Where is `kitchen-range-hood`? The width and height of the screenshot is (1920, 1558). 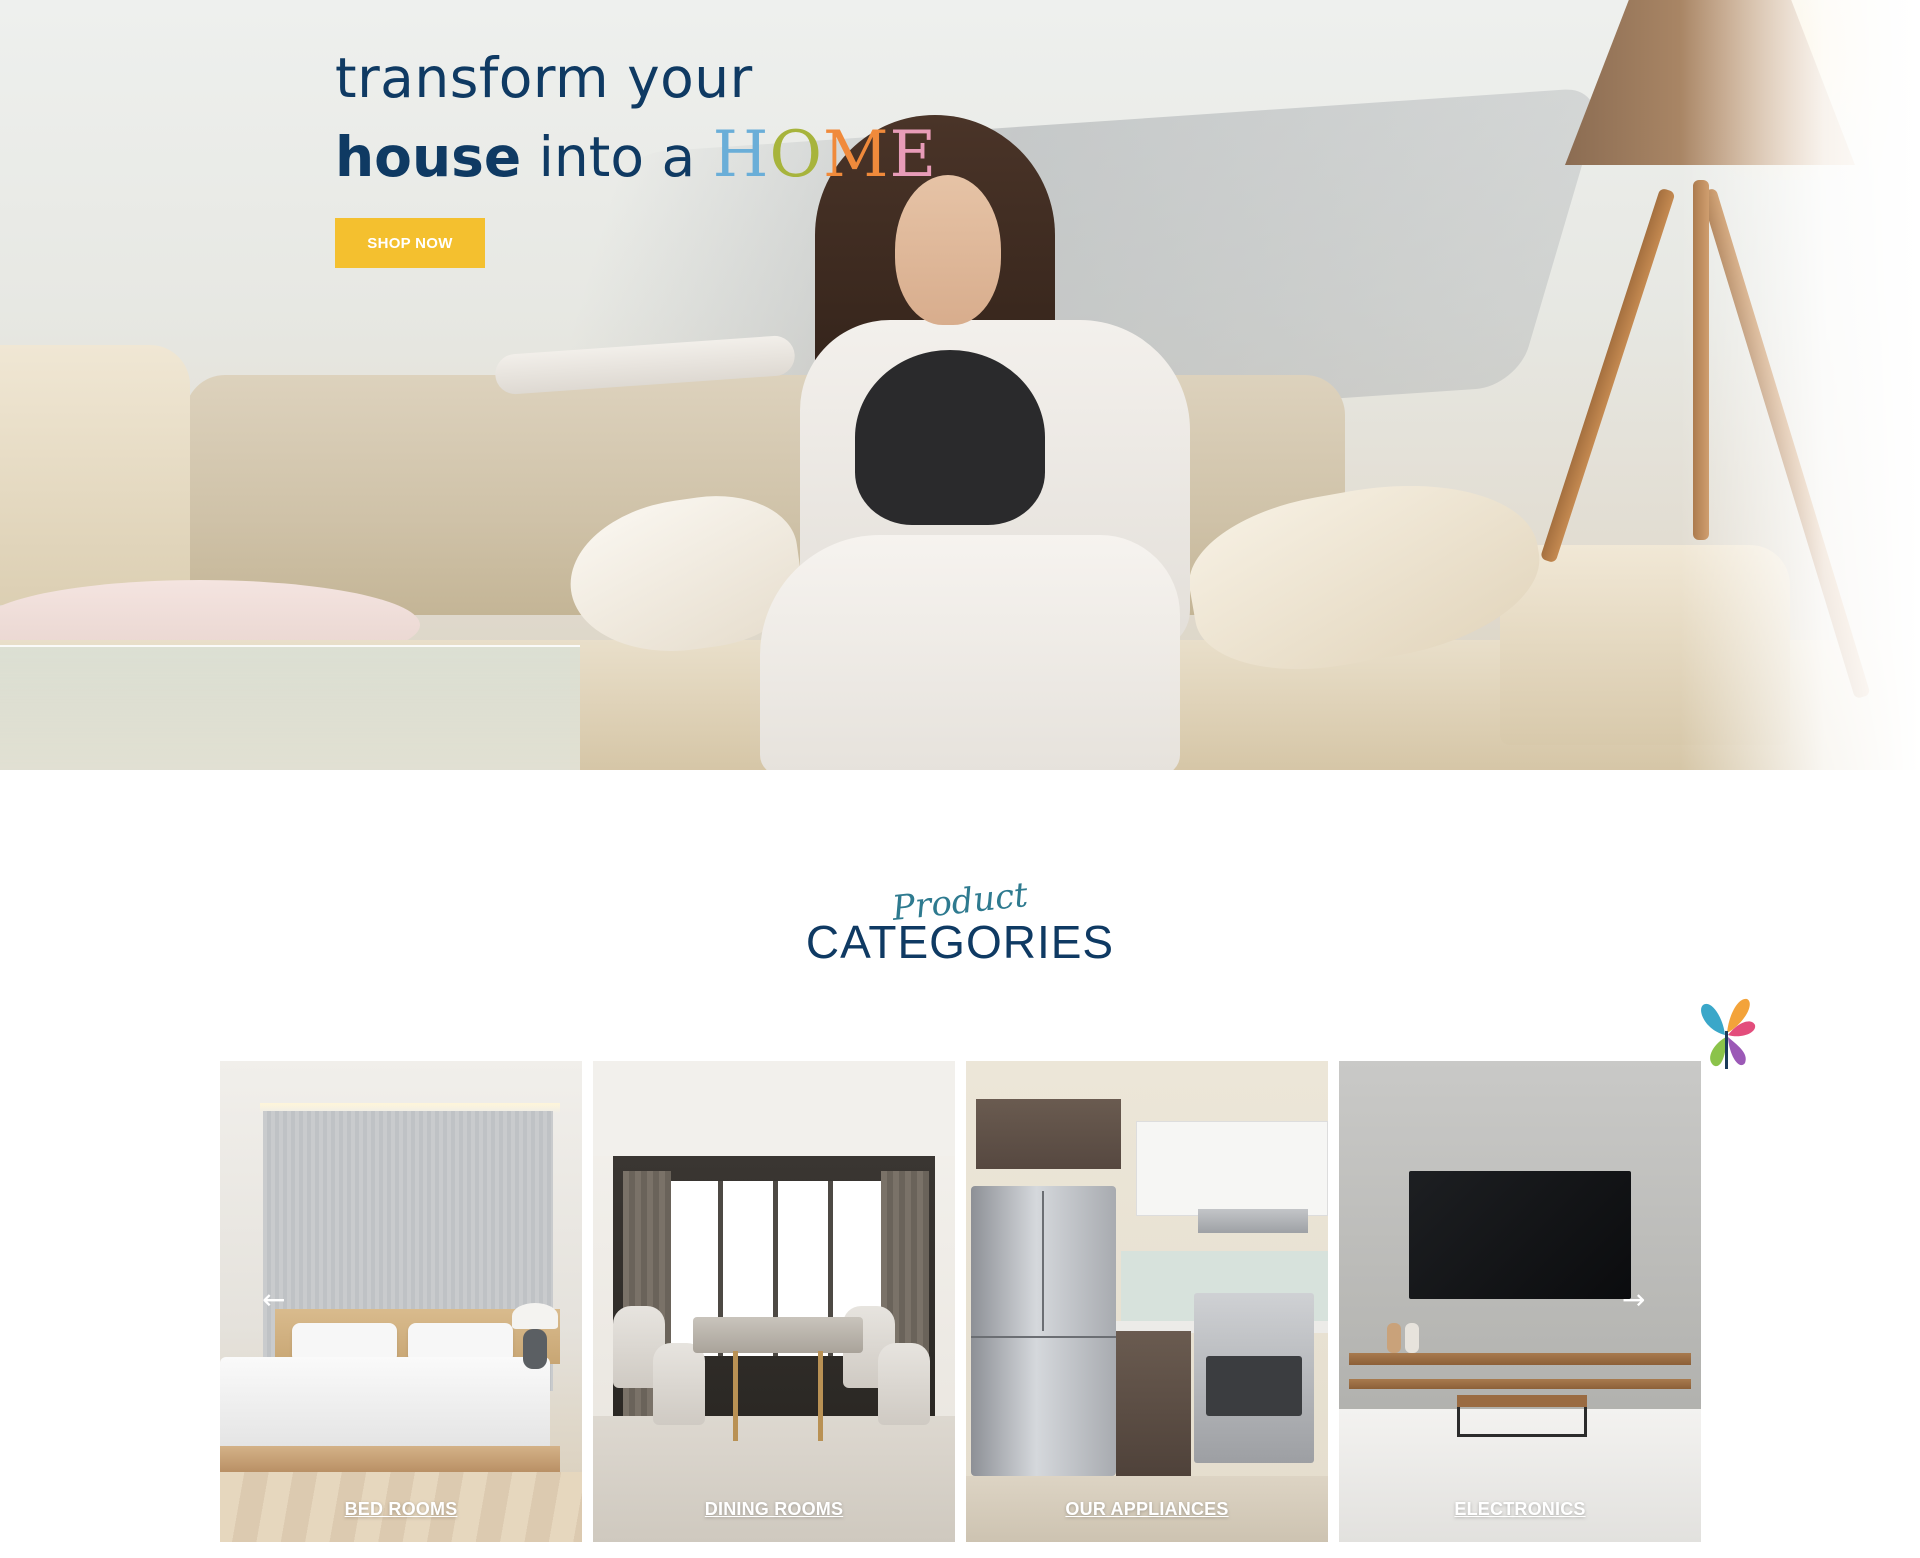 kitchen-range-hood is located at coordinates (1253, 1221).